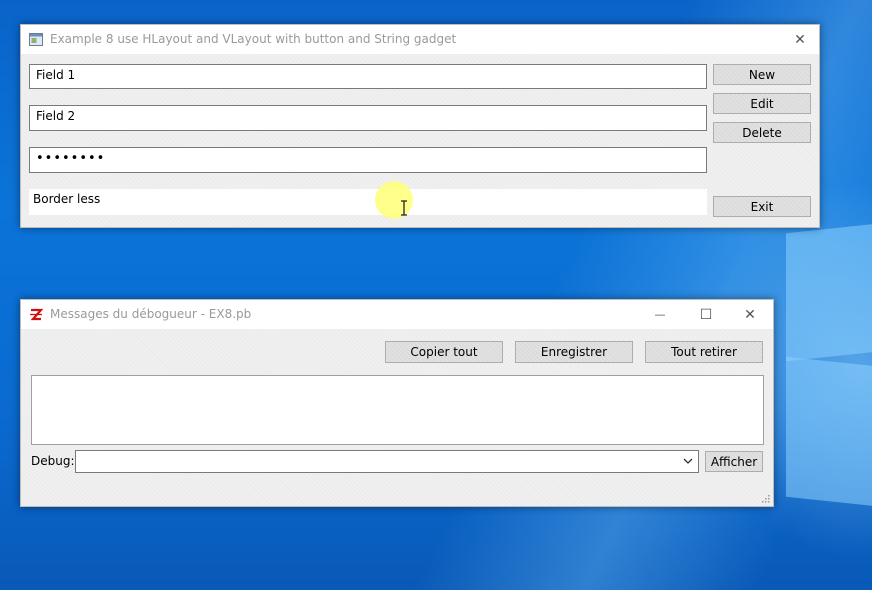 The image size is (872, 590). Describe the element at coordinates (368, 118) in the screenshot. I see `field-2-input: Field 2` at that location.